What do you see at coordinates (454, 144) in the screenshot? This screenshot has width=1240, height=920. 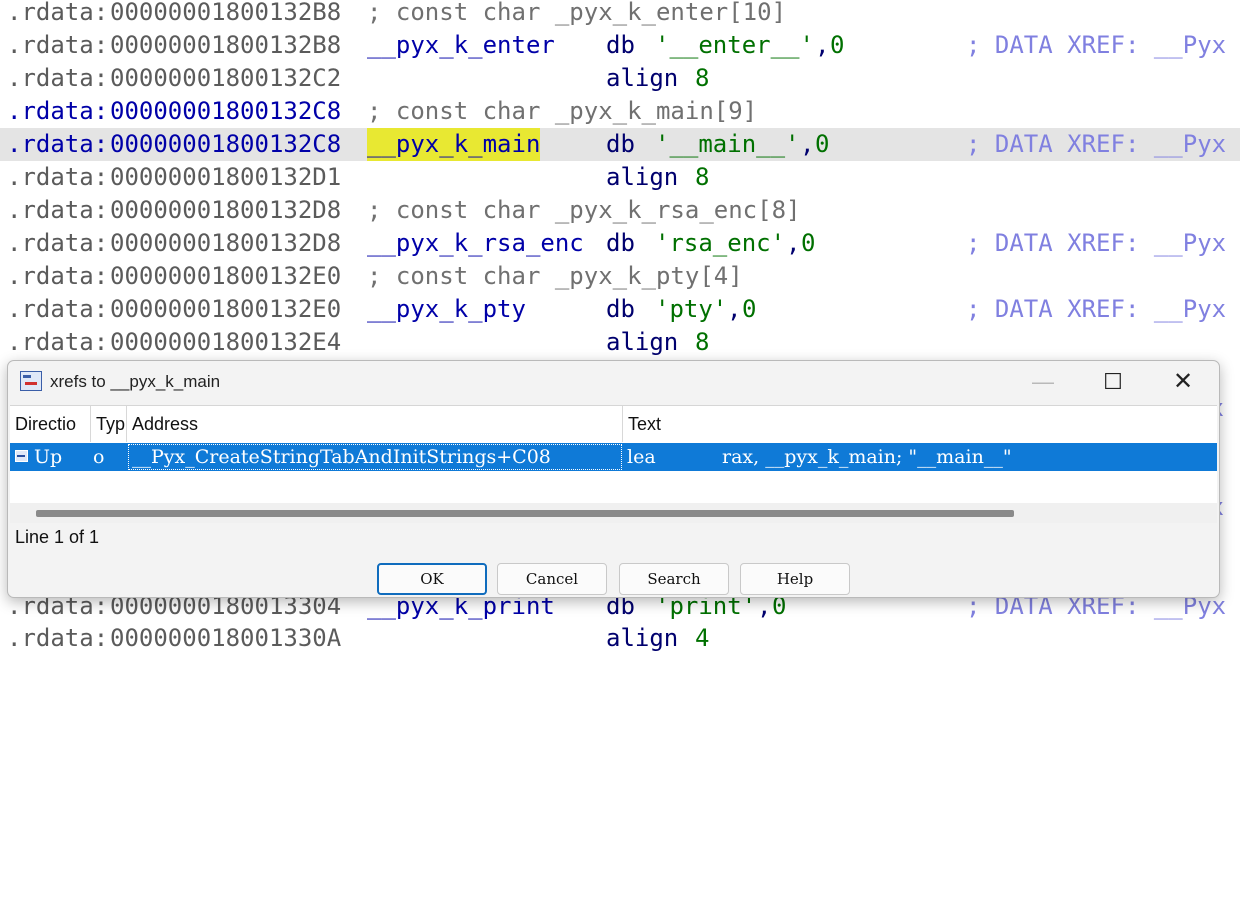 I see `symbol-name-highlighted: __pyx_k_main` at bounding box center [454, 144].